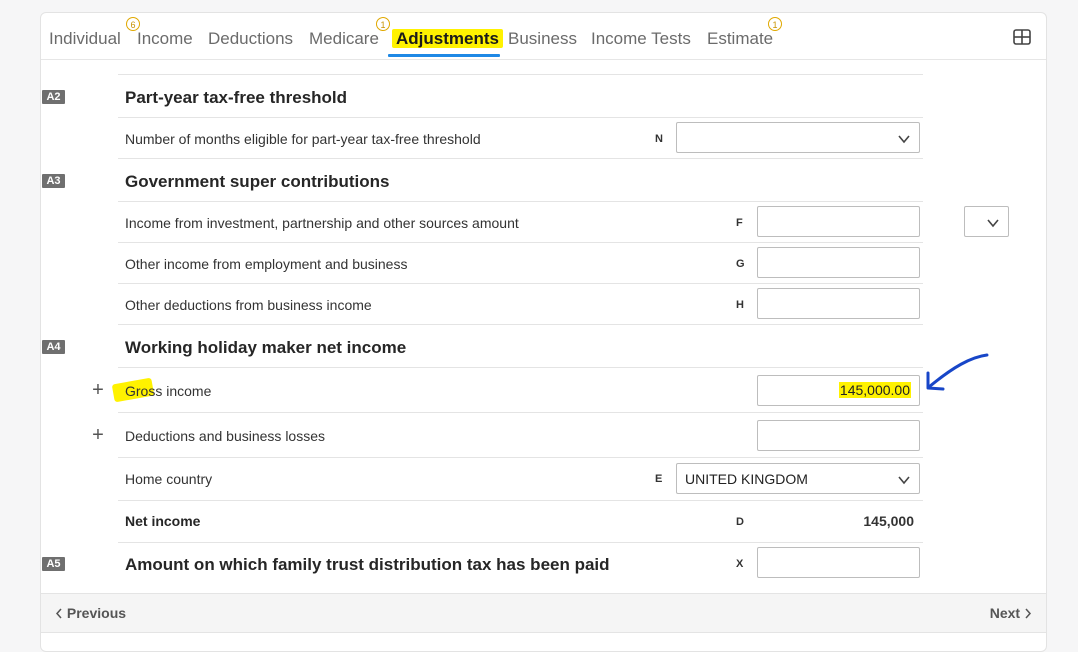 Image resolution: width=1078 pixels, height=652 pixels. I want to click on tab-label: Medicare, so click(344, 38).